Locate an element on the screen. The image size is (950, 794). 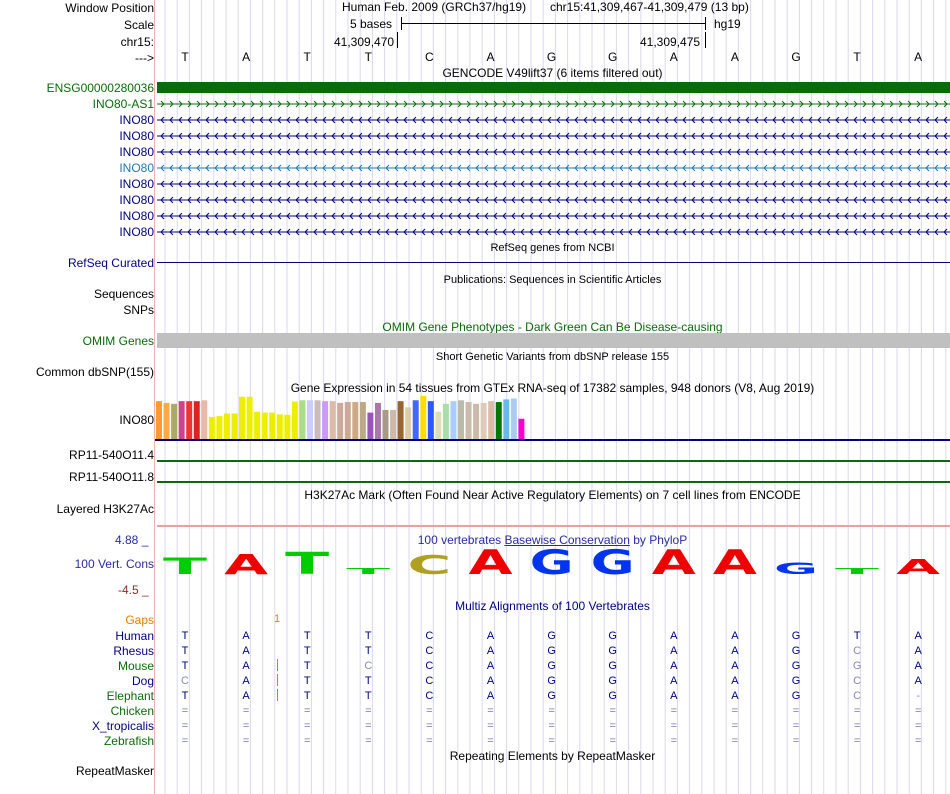
repeatmasker-track-title: Repeating Elements by RepeatMasker is located at coordinates (552, 756).